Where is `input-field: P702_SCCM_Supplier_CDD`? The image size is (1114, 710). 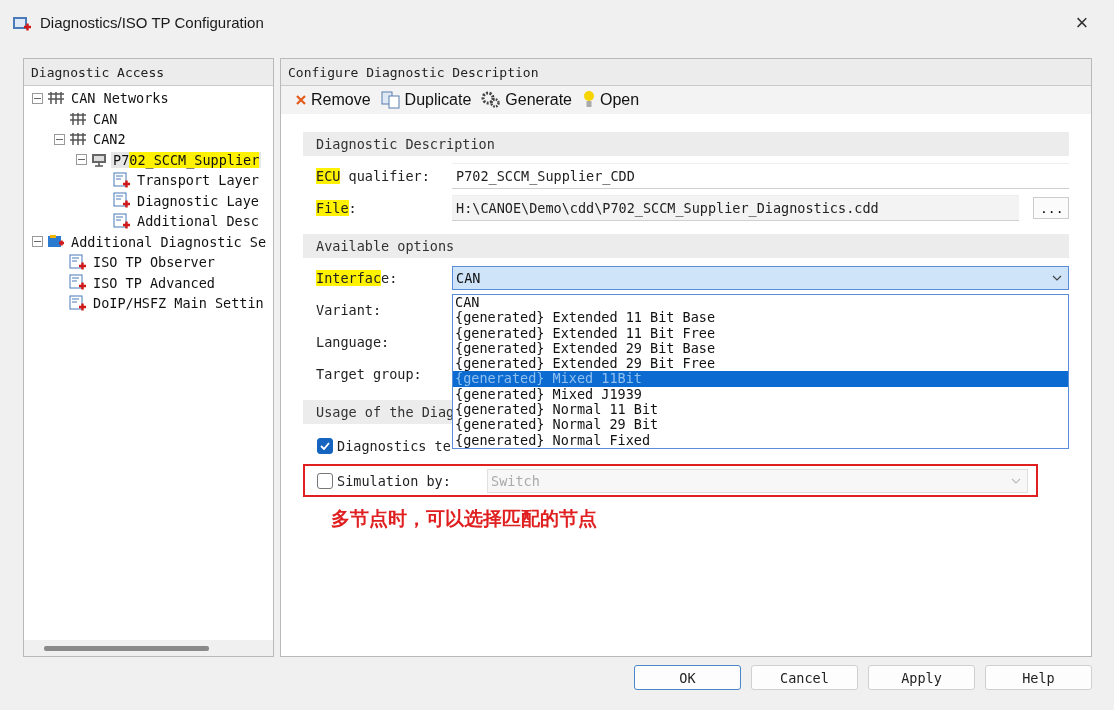 input-field: P702_SCCM_Supplier_CDD is located at coordinates (760, 176).